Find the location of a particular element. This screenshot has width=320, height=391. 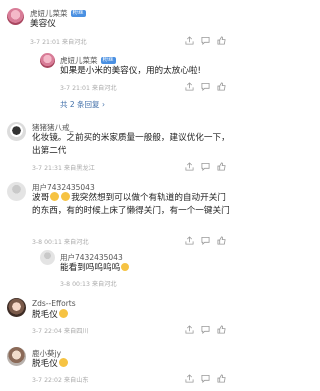

reply-meta: 3-8 00:13 来自河北 is located at coordinates (88, 284).